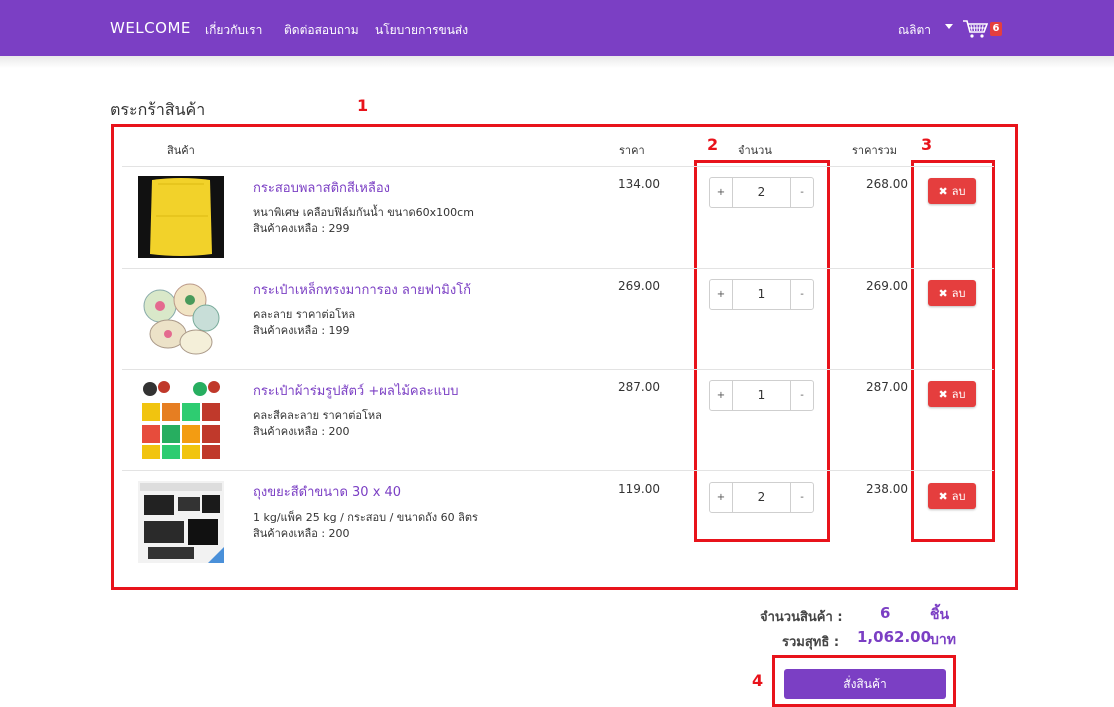 This screenshot has height=707, width=1114. Describe the element at coordinates (632, 150) in the screenshot. I see `header-price: ราคา` at that location.